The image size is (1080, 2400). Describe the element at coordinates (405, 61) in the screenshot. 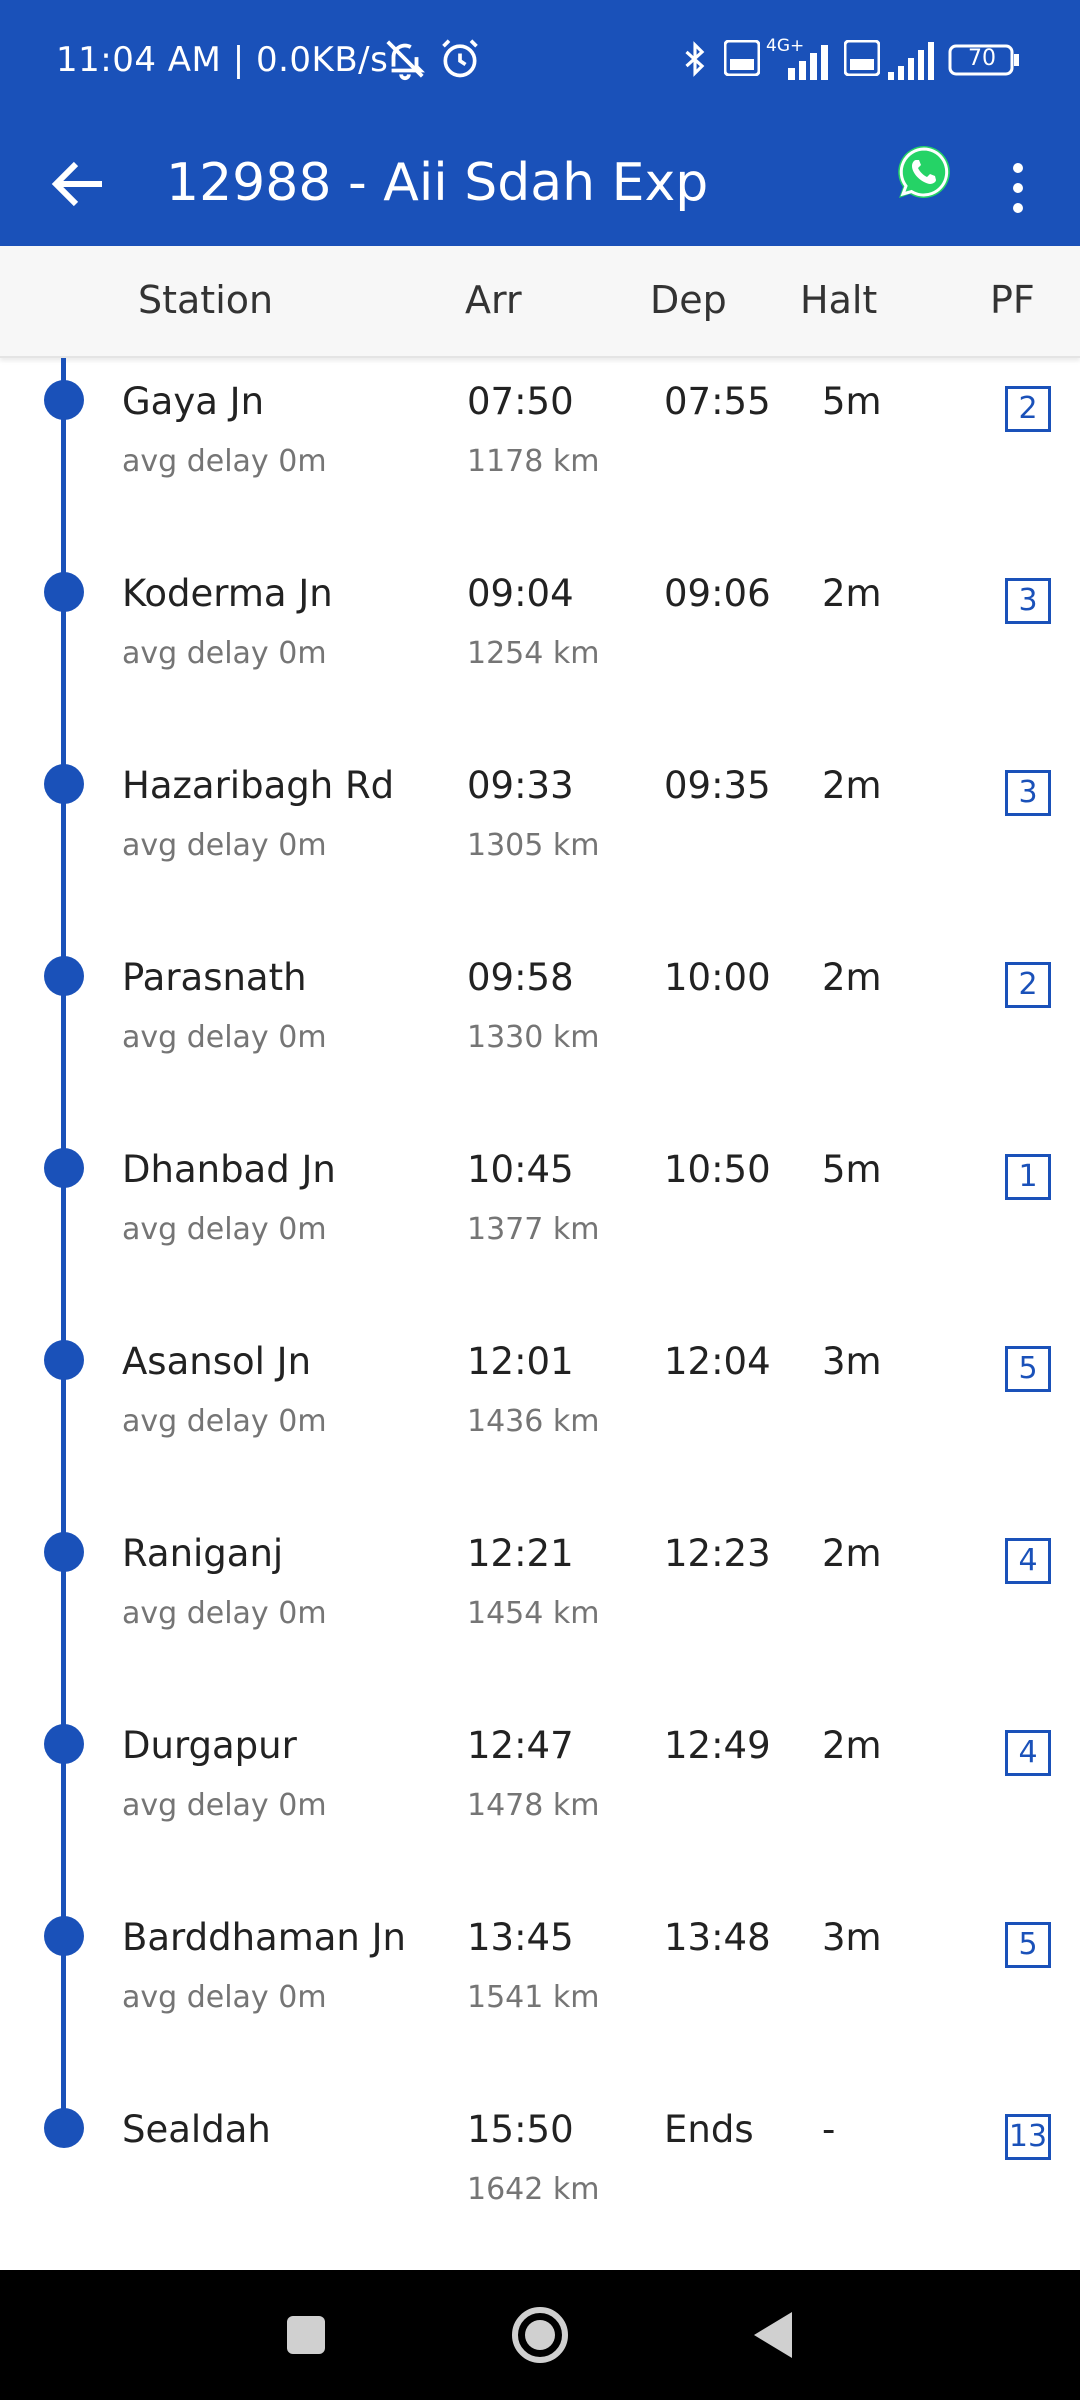

I see `mute-bell-icon` at that location.